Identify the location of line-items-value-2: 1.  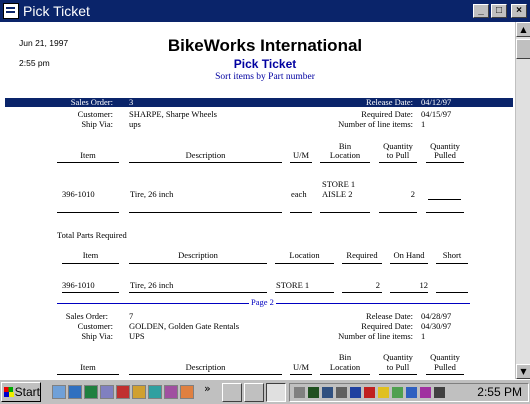
(423, 336).